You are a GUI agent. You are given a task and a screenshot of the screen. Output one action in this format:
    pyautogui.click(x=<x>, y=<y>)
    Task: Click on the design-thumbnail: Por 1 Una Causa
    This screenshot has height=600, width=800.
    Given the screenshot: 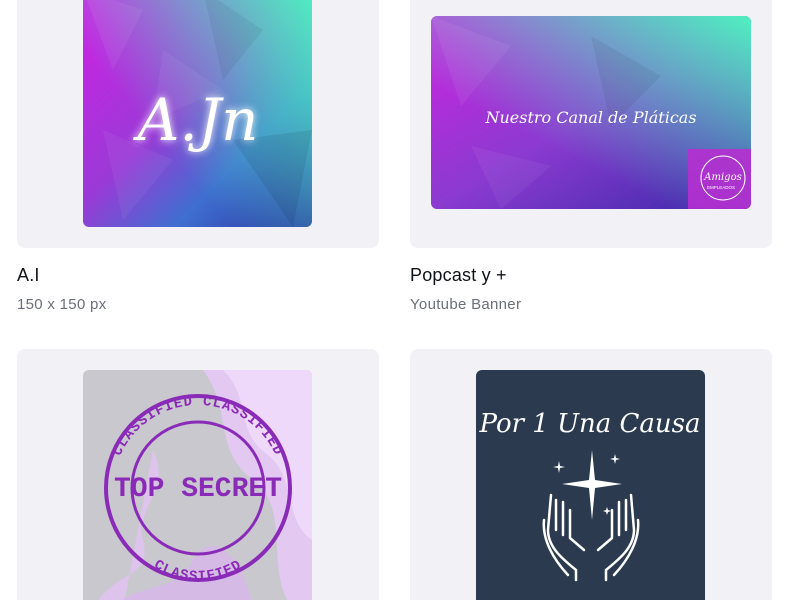 What is the action you would take?
    pyautogui.click(x=590, y=485)
    